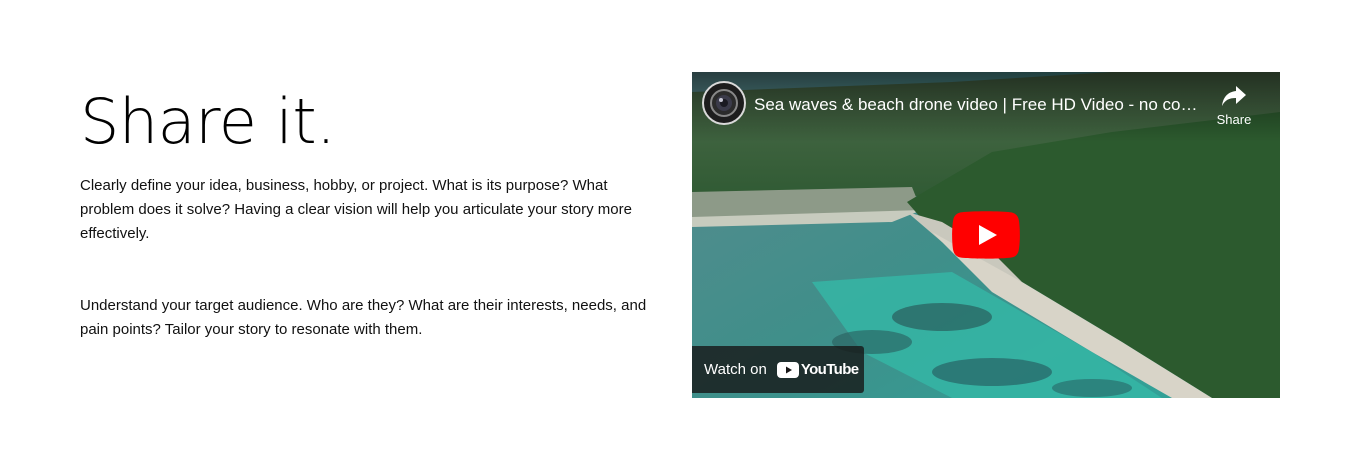 The image size is (1360, 470). I want to click on share-button: Share, so click(1234, 109).